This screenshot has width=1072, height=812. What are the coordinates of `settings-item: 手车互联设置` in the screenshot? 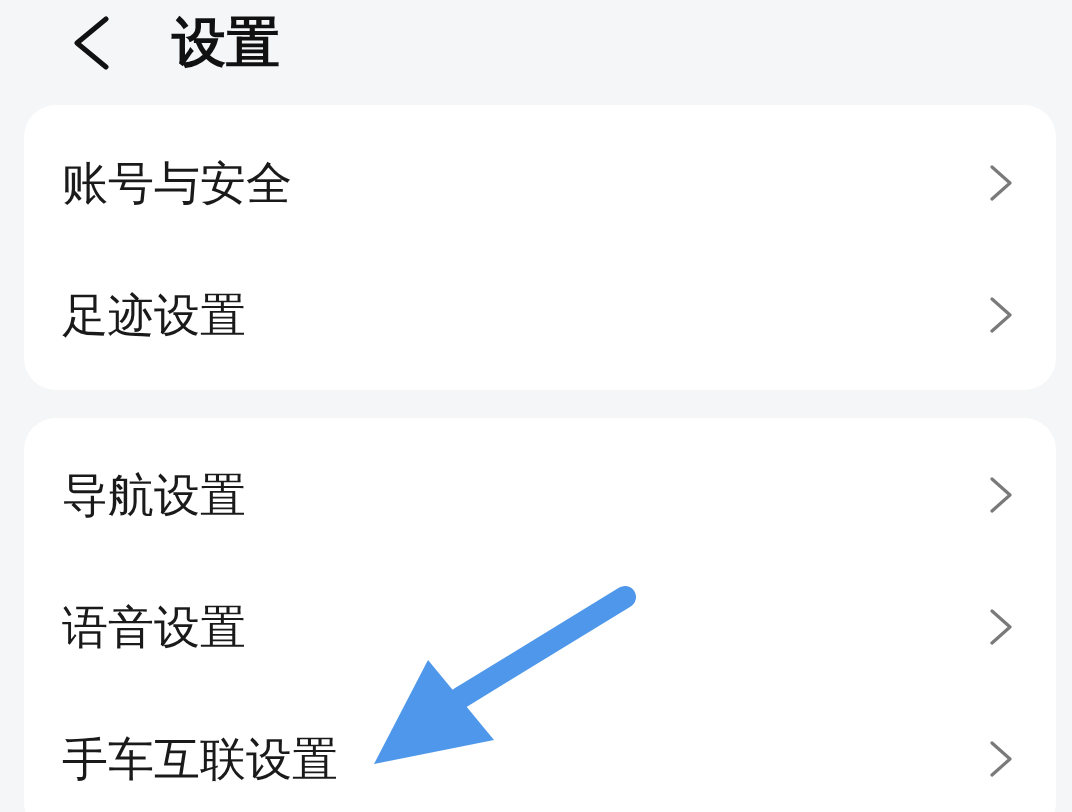 It's located at (540, 752).